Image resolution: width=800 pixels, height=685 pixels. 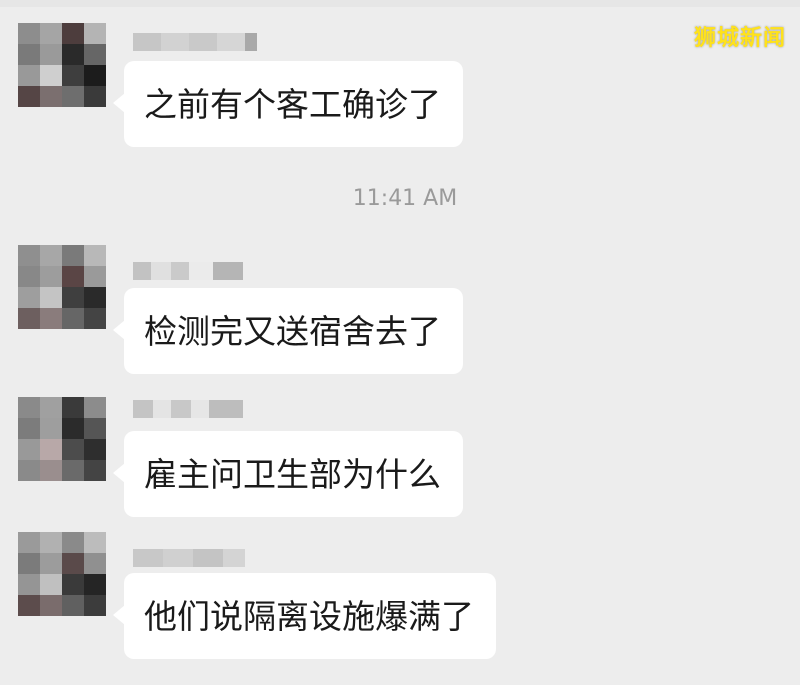 What do you see at coordinates (309, 616) in the screenshot?
I see `message-text: 他们说隔离设施爆满了` at bounding box center [309, 616].